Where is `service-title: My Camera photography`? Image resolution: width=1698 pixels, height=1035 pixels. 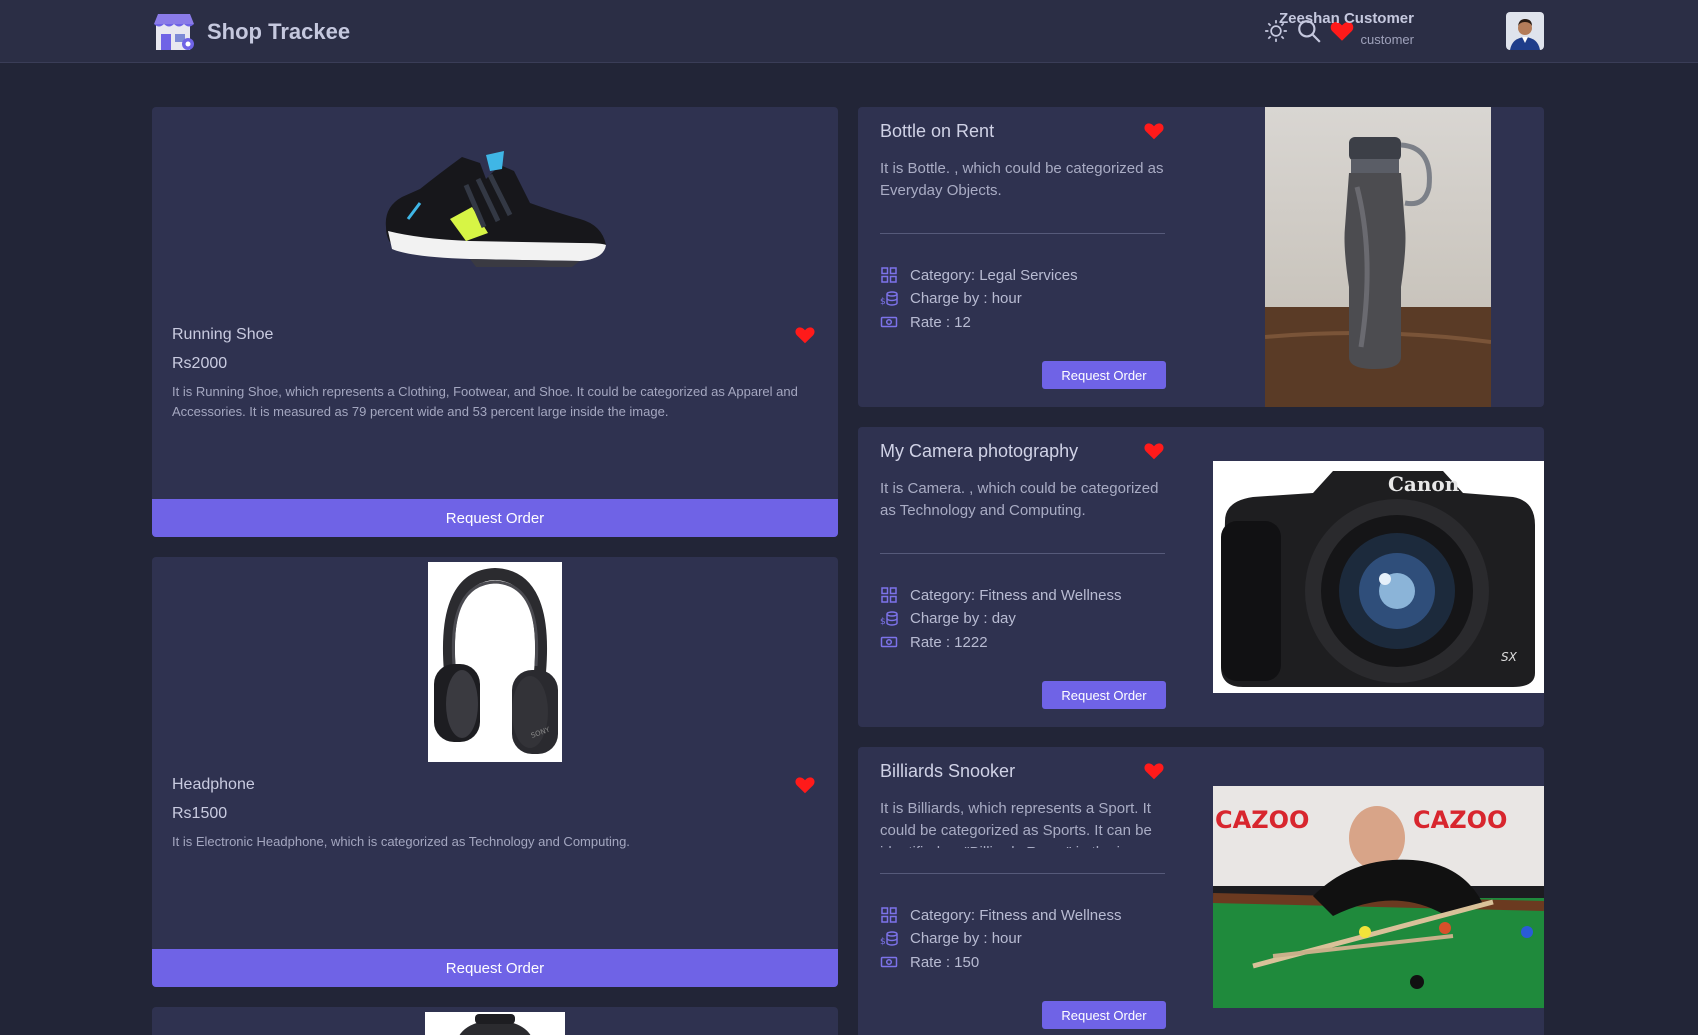 service-title: My Camera photography is located at coordinates (979, 451).